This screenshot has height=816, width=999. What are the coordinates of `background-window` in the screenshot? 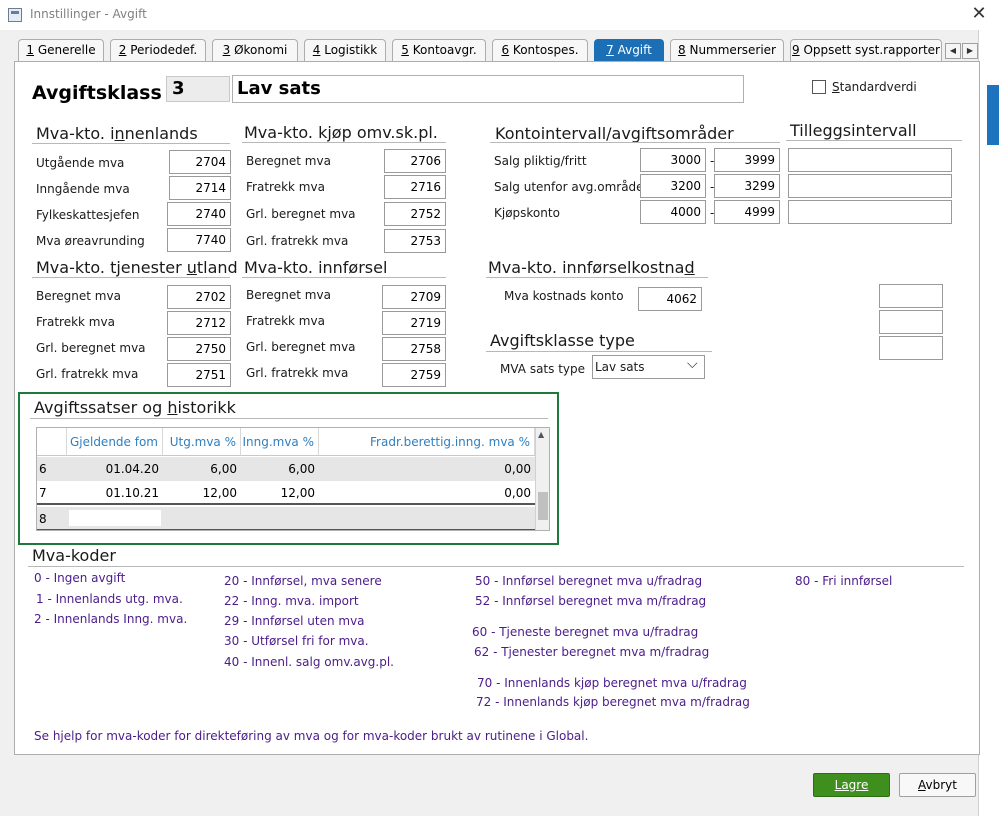 It's located at (988, 423).